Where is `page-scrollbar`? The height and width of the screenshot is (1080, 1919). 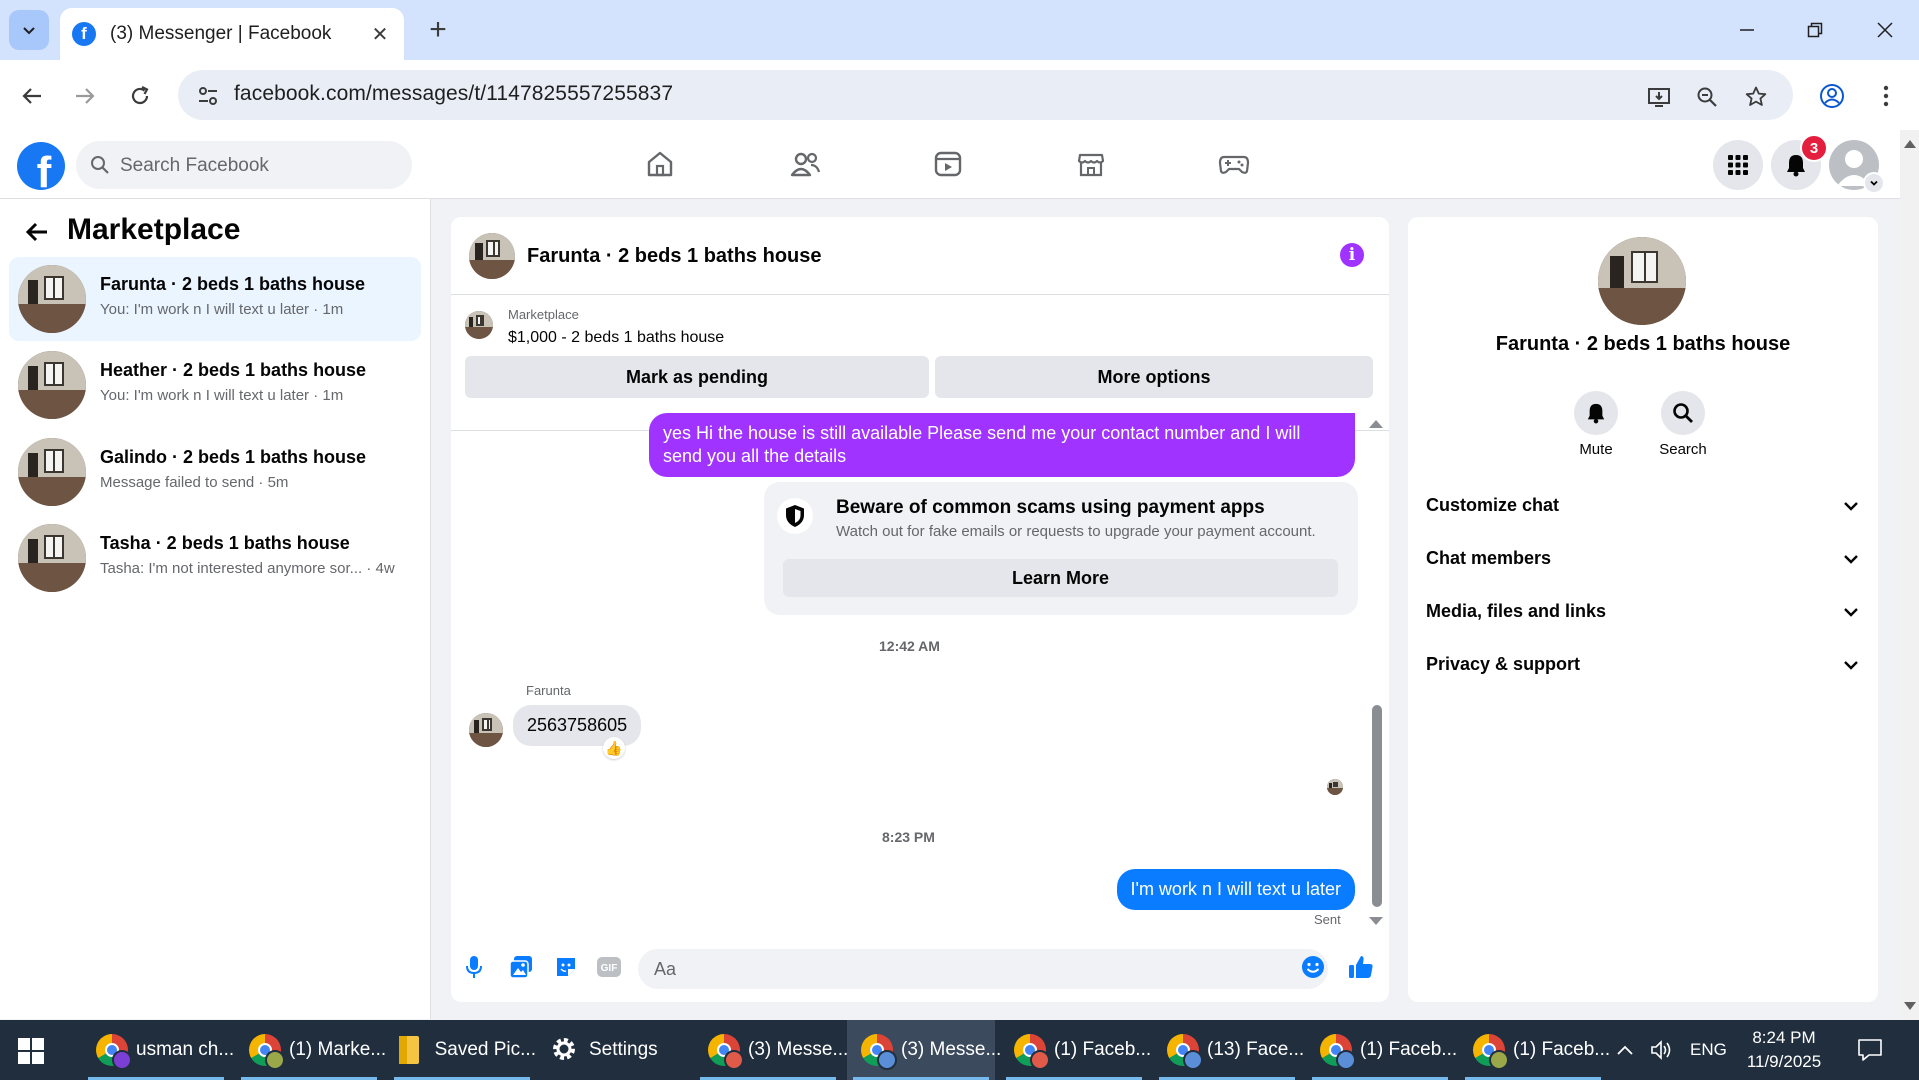 page-scrollbar is located at coordinates (1909, 575).